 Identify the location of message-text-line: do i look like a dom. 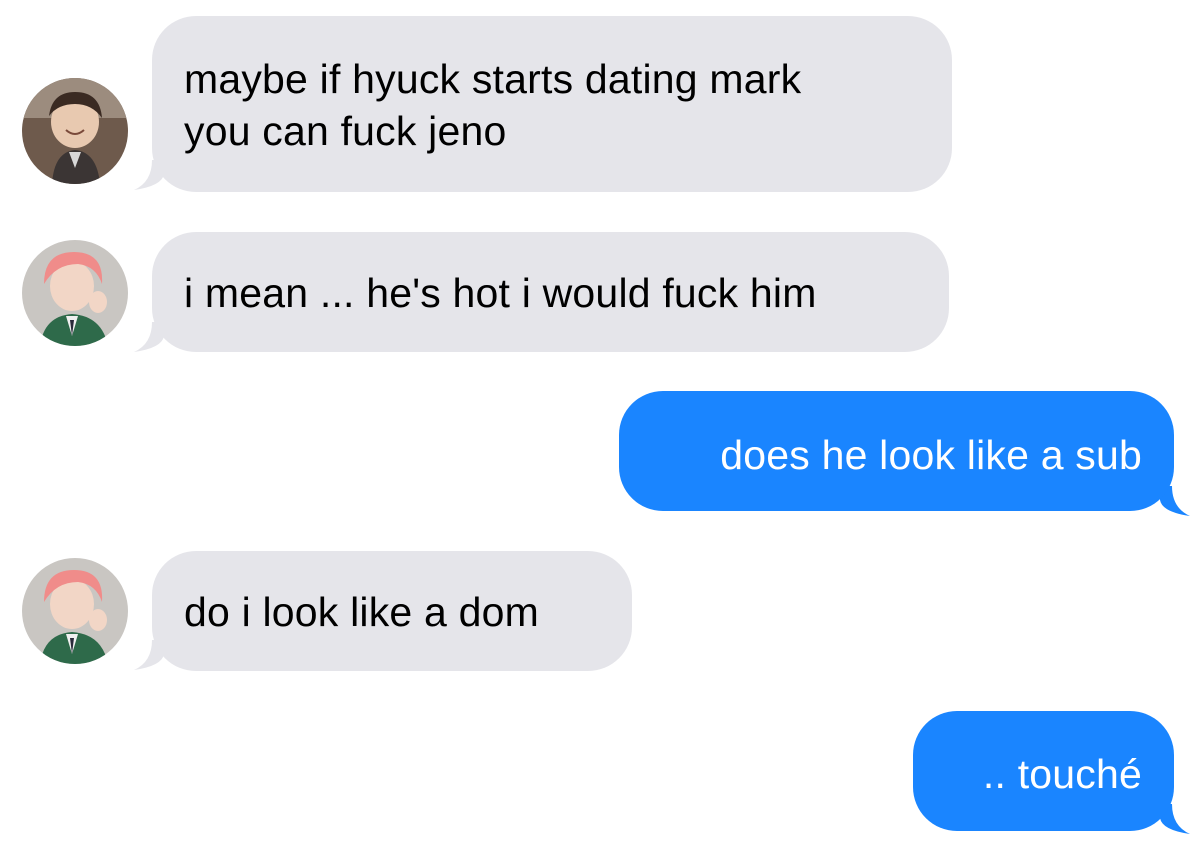
(361, 612).